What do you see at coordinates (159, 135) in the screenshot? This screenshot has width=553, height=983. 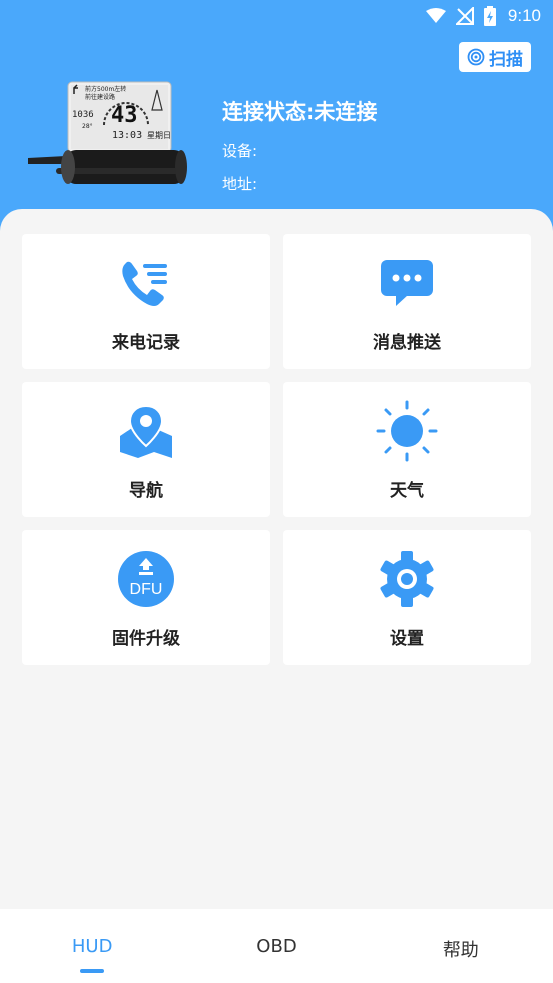 I see `device-screen-weekday: 星期日` at bounding box center [159, 135].